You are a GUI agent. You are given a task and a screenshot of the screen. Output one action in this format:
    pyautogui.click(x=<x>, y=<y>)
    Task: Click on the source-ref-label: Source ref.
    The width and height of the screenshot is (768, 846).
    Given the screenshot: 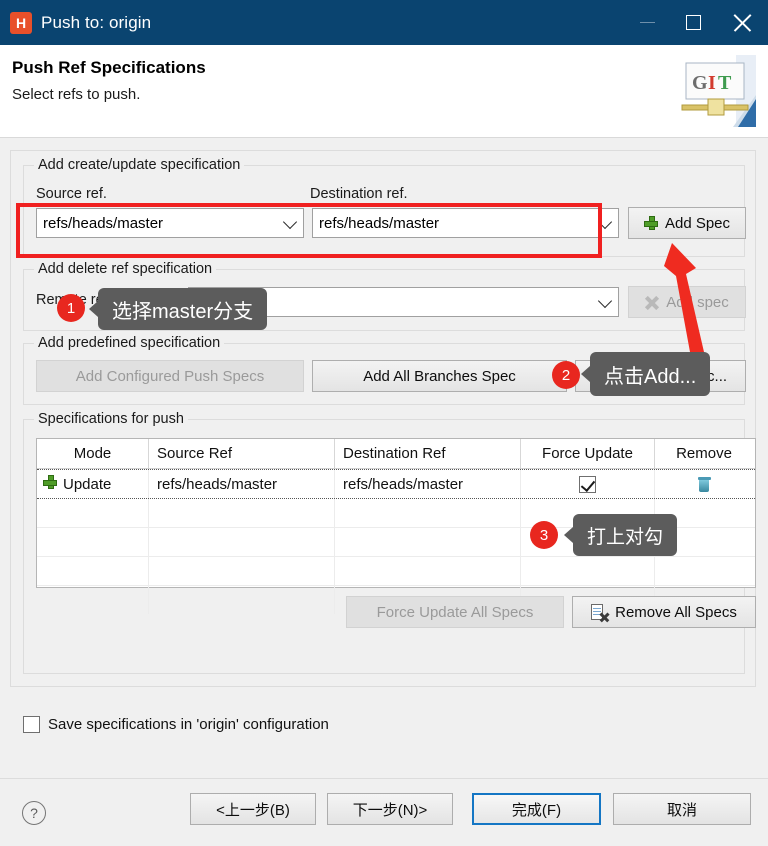 What is the action you would take?
    pyautogui.click(x=71, y=194)
    